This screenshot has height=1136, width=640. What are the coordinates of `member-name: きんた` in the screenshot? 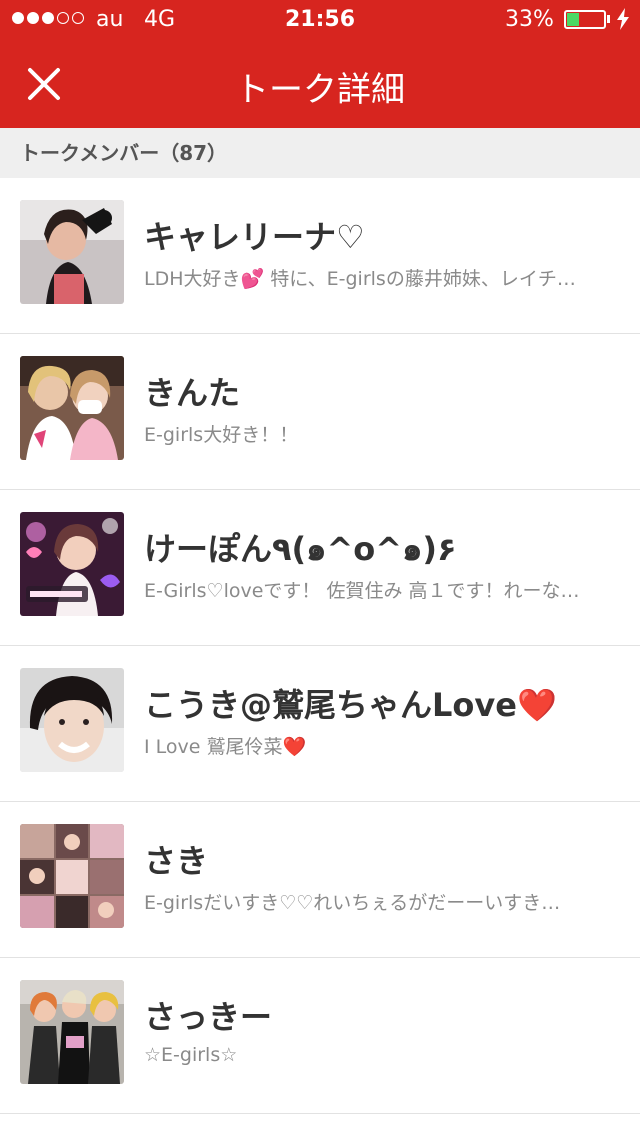 It's located at (192, 393).